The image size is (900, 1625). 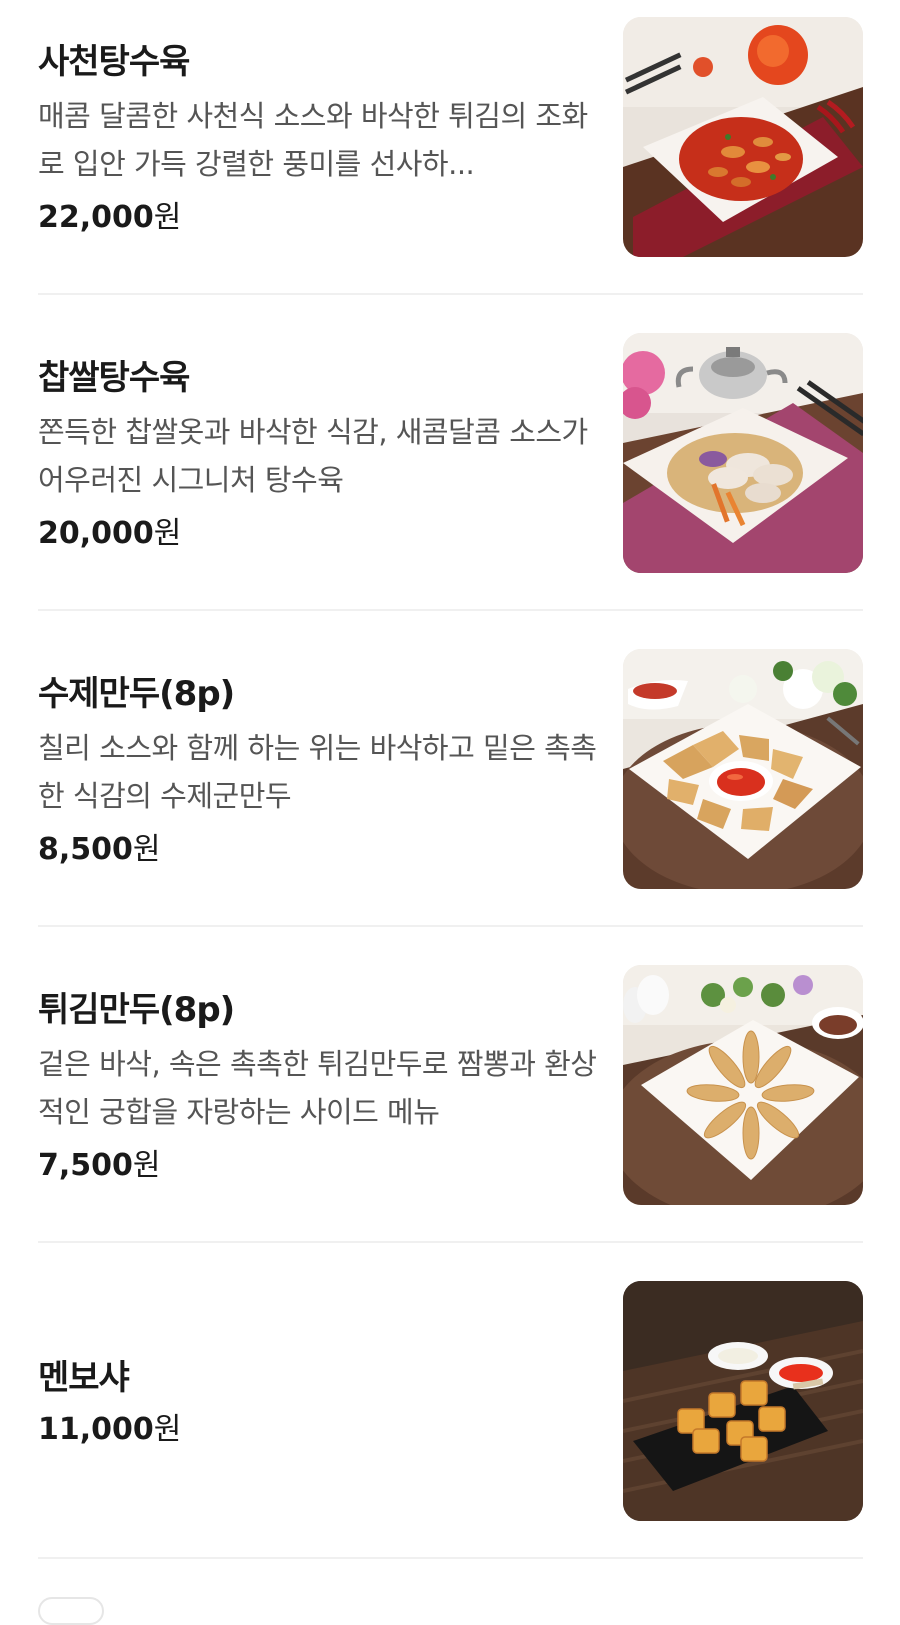 What do you see at coordinates (313, 456) in the screenshot?
I see `menu-item-description: 쫀득한 찹쌀옷과 바삭한 식감, 새콤달콤 소스가 어우러진 시그니처 탕수육` at bounding box center [313, 456].